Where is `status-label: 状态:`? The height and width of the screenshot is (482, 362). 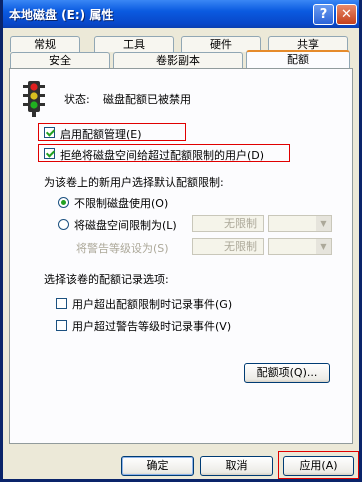
status-label: 状态: is located at coordinates (77, 99).